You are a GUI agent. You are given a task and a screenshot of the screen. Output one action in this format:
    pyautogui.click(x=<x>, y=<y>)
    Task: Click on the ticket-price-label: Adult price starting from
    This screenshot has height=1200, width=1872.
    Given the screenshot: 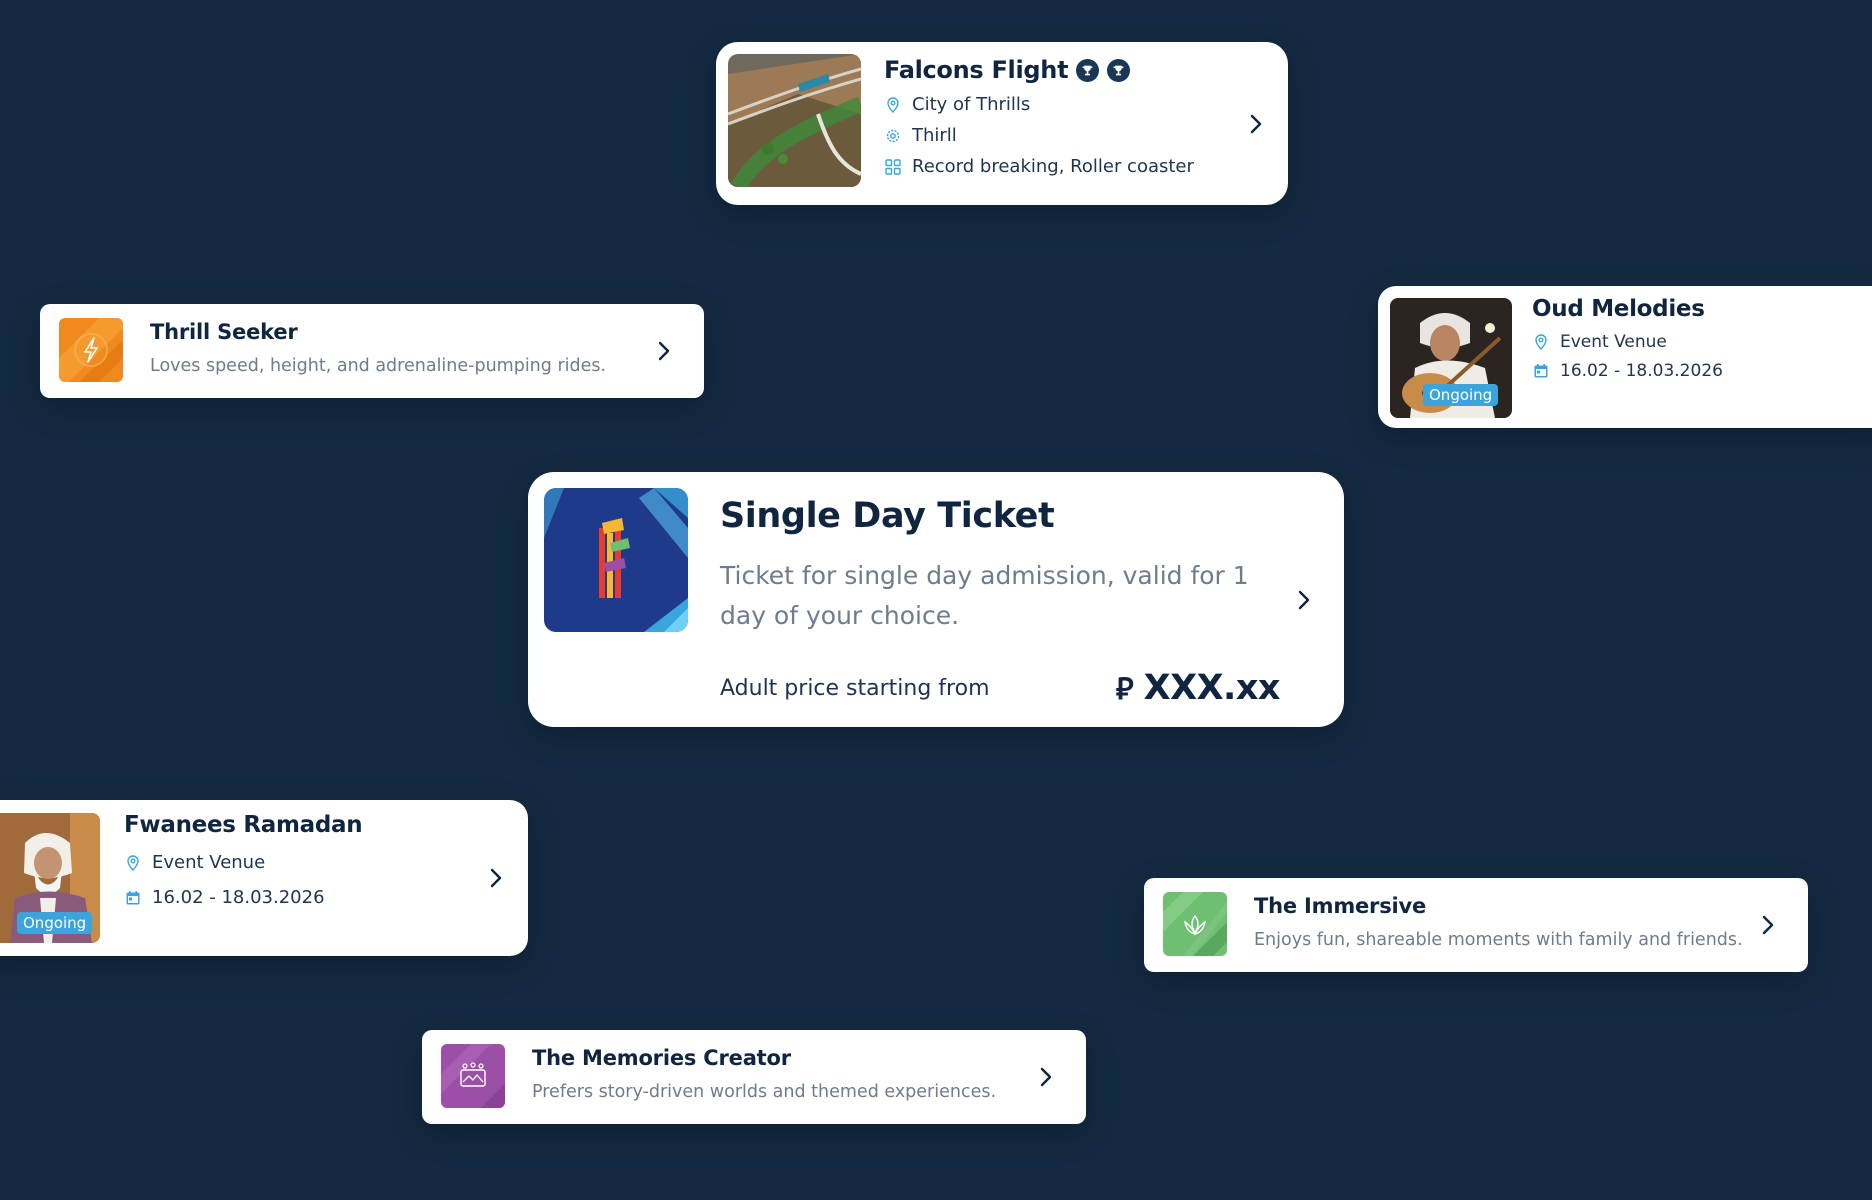 What is the action you would take?
    pyautogui.click(x=855, y=688)
    